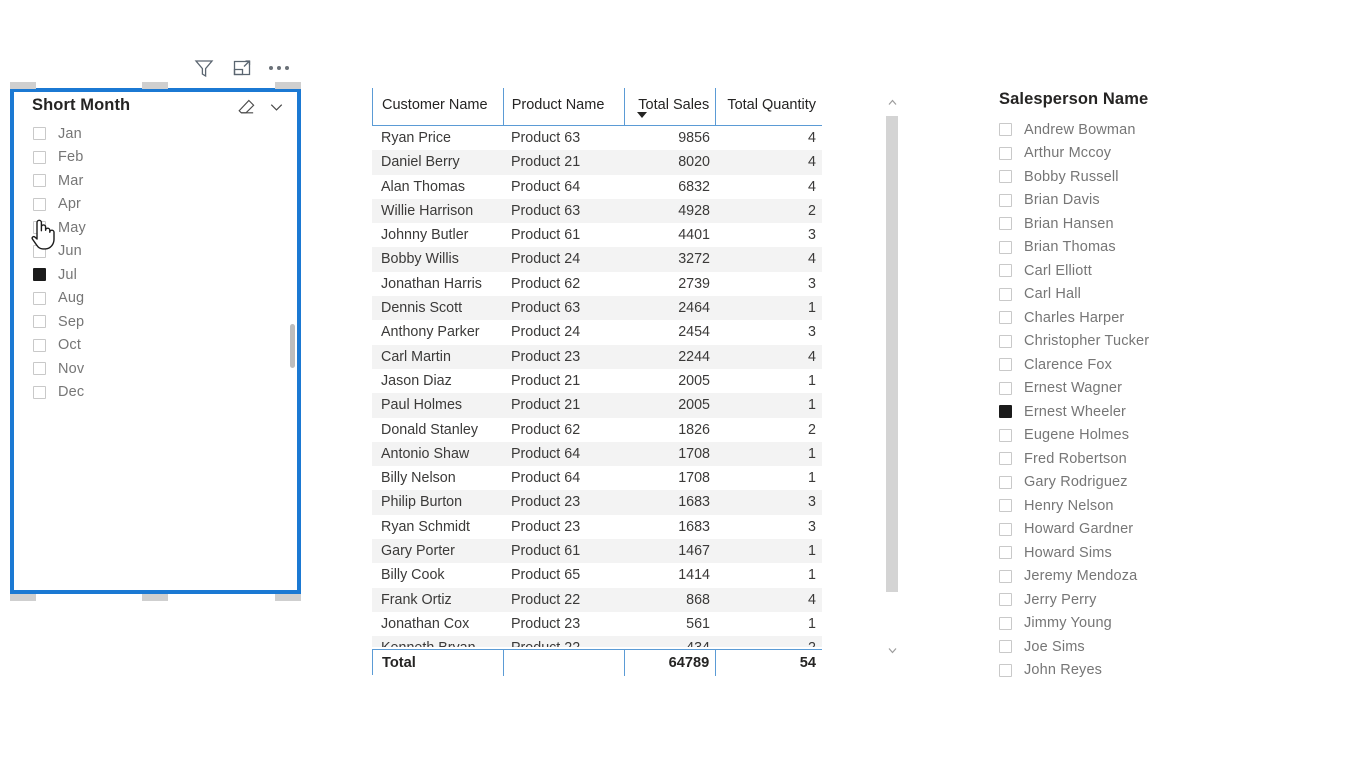 The width and height of the screenshot is (1366, 768). Describe the element at coordinates (1005, 130) in the screenshot. I see `checkbox-andrew-bowman` at that location.